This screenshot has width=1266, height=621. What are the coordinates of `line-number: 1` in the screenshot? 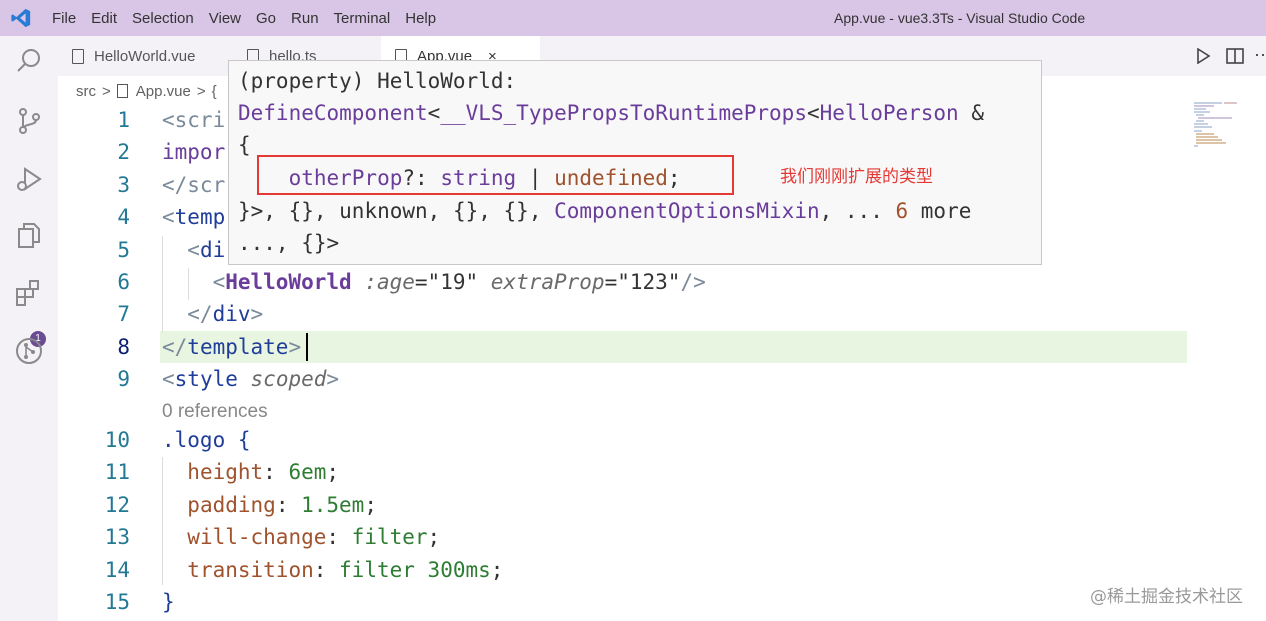 It's located at (123, 120).